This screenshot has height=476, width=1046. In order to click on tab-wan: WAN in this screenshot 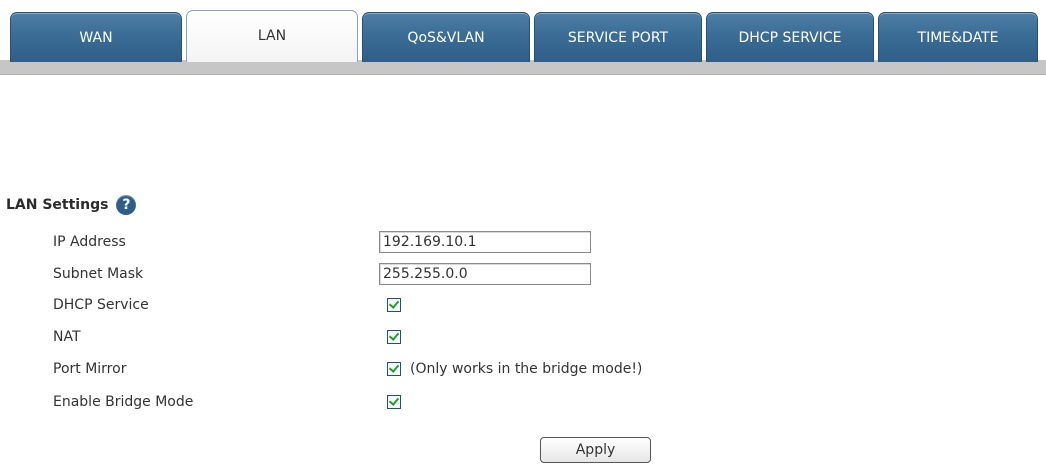, I will do `click(96, 37)`.